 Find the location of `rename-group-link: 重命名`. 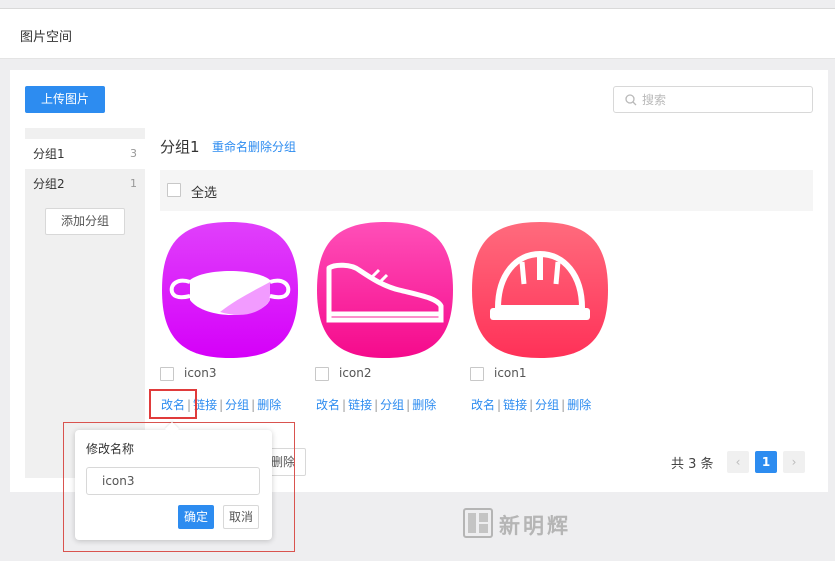

rename-group-link: 重命名 is located at coordinates (230, 147).